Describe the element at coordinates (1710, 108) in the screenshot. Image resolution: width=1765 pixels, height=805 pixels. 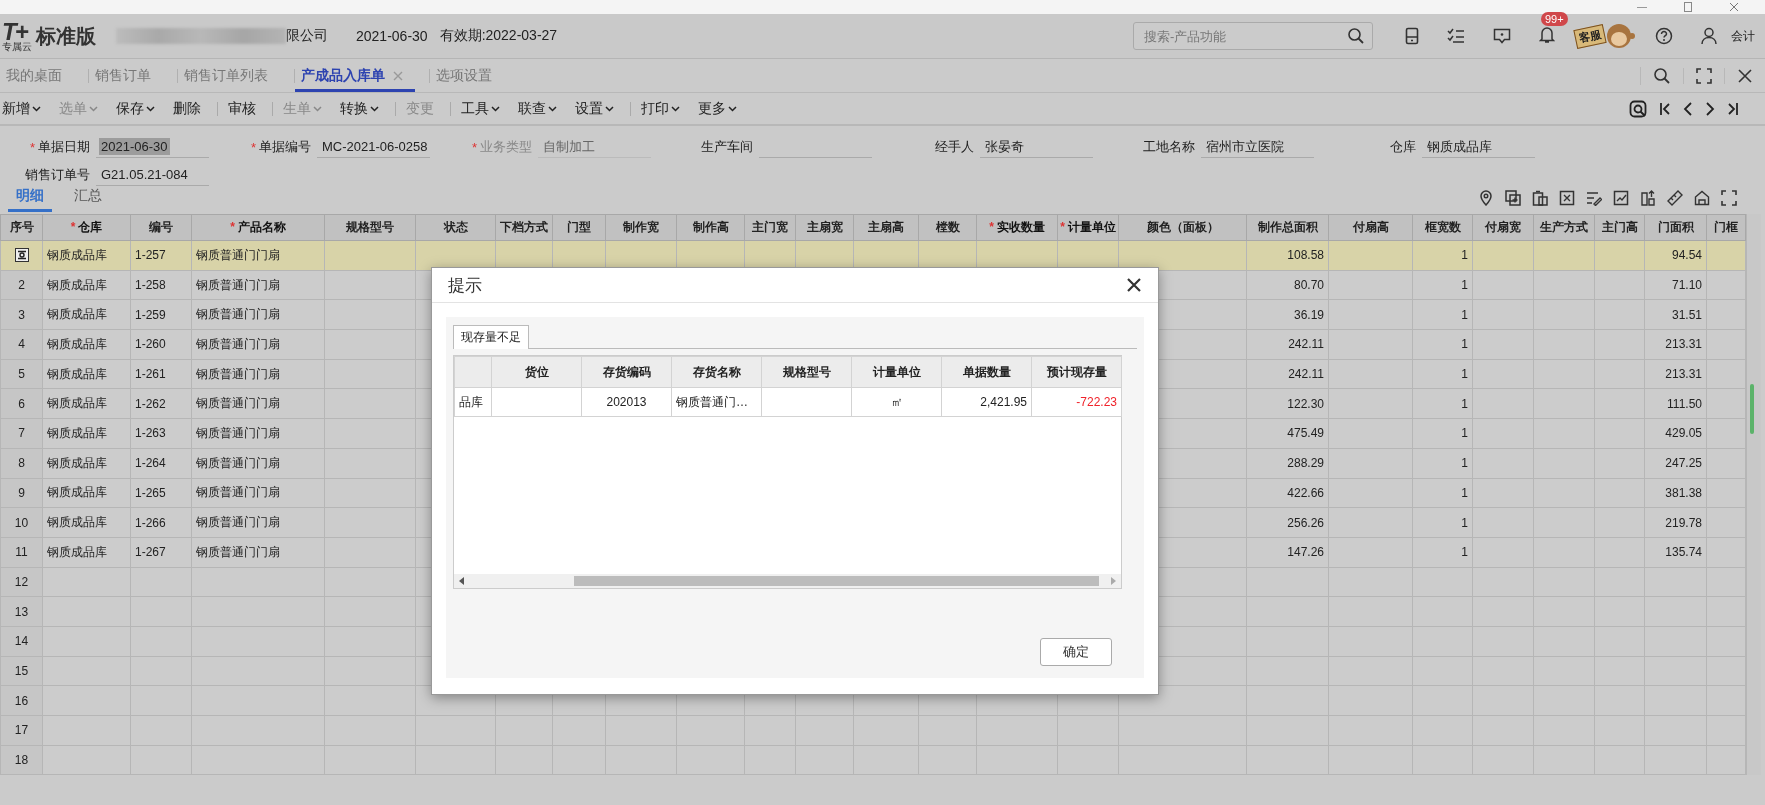
I see `next-icon` at that location.